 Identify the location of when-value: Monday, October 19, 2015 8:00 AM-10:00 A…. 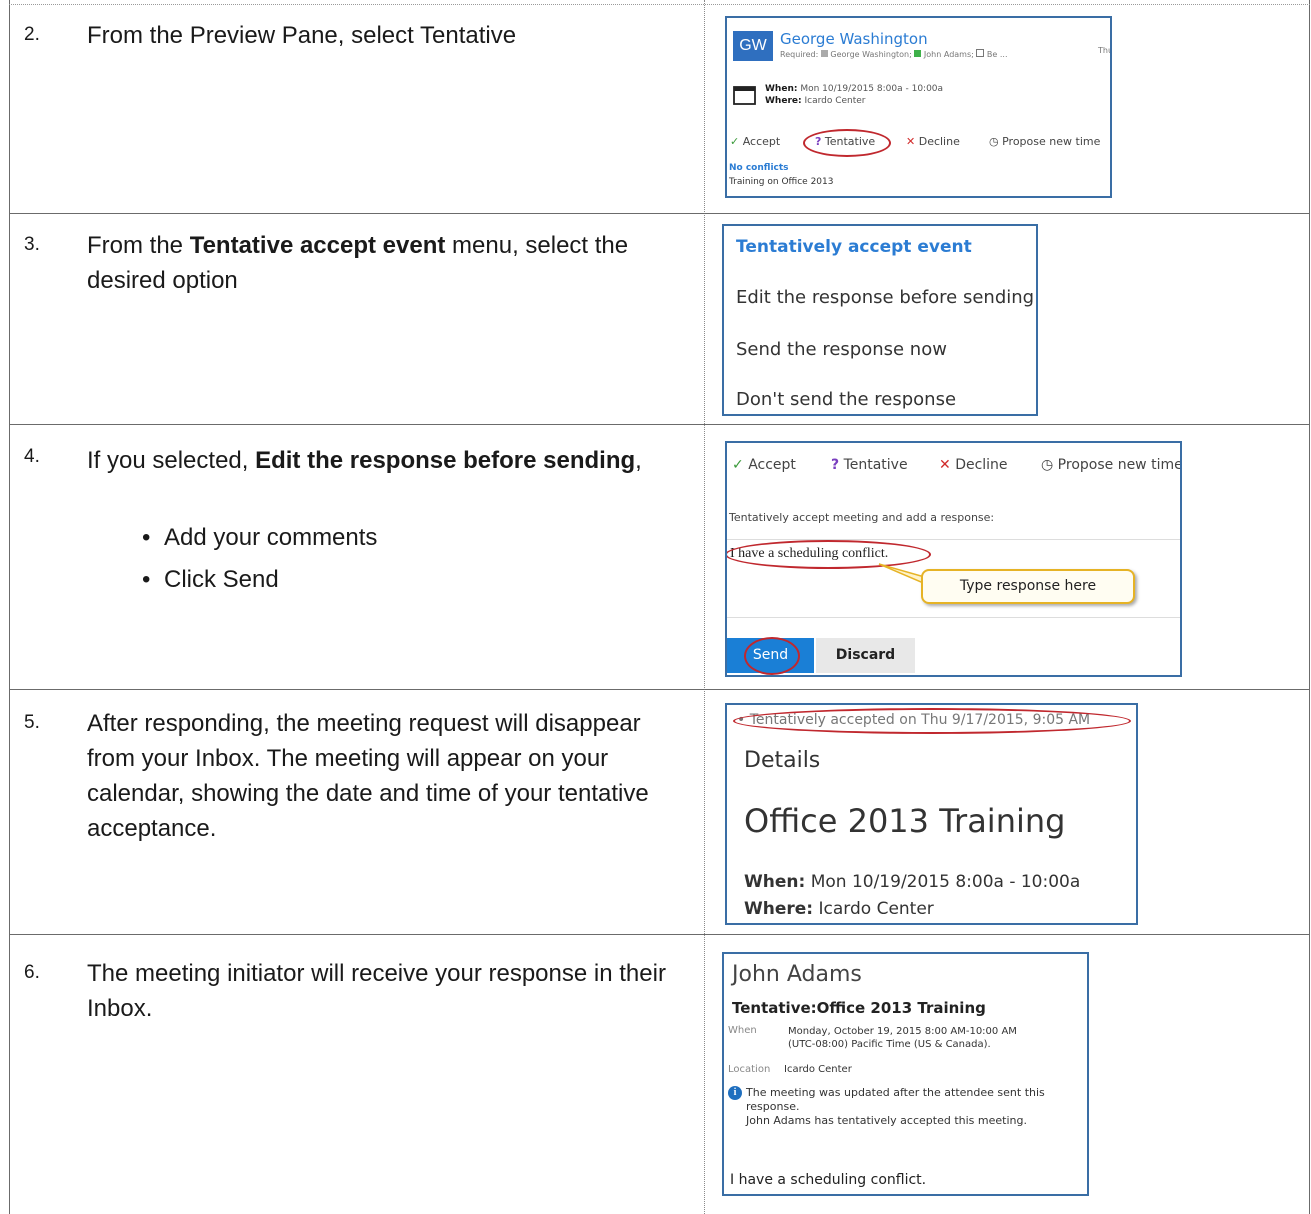
(902, 1038).